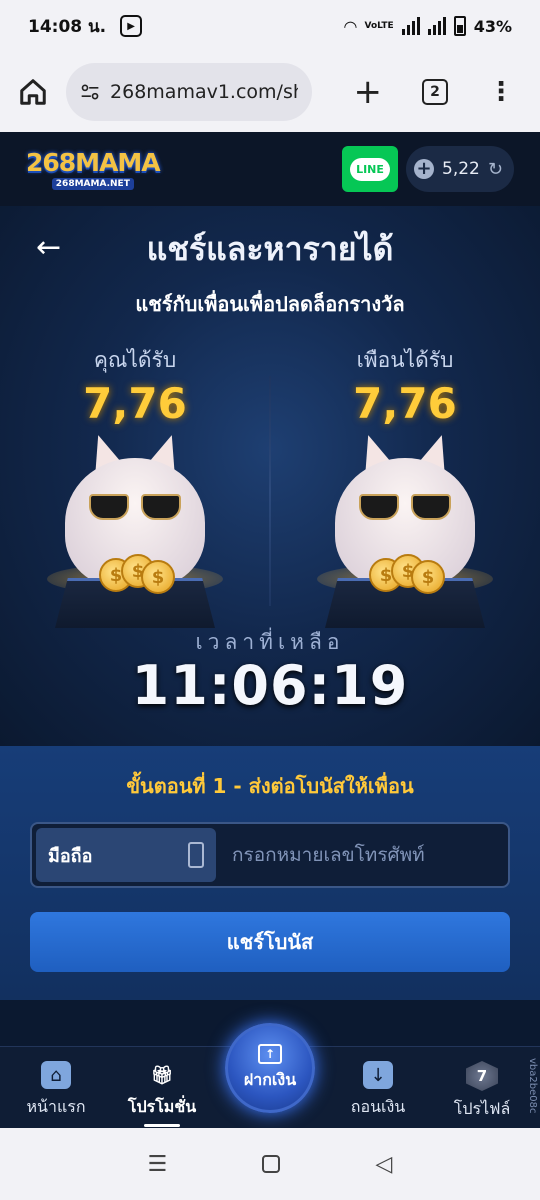 The image size is (540, 1200). I want to click on balance-amount: 5,22, so click(461, 169).